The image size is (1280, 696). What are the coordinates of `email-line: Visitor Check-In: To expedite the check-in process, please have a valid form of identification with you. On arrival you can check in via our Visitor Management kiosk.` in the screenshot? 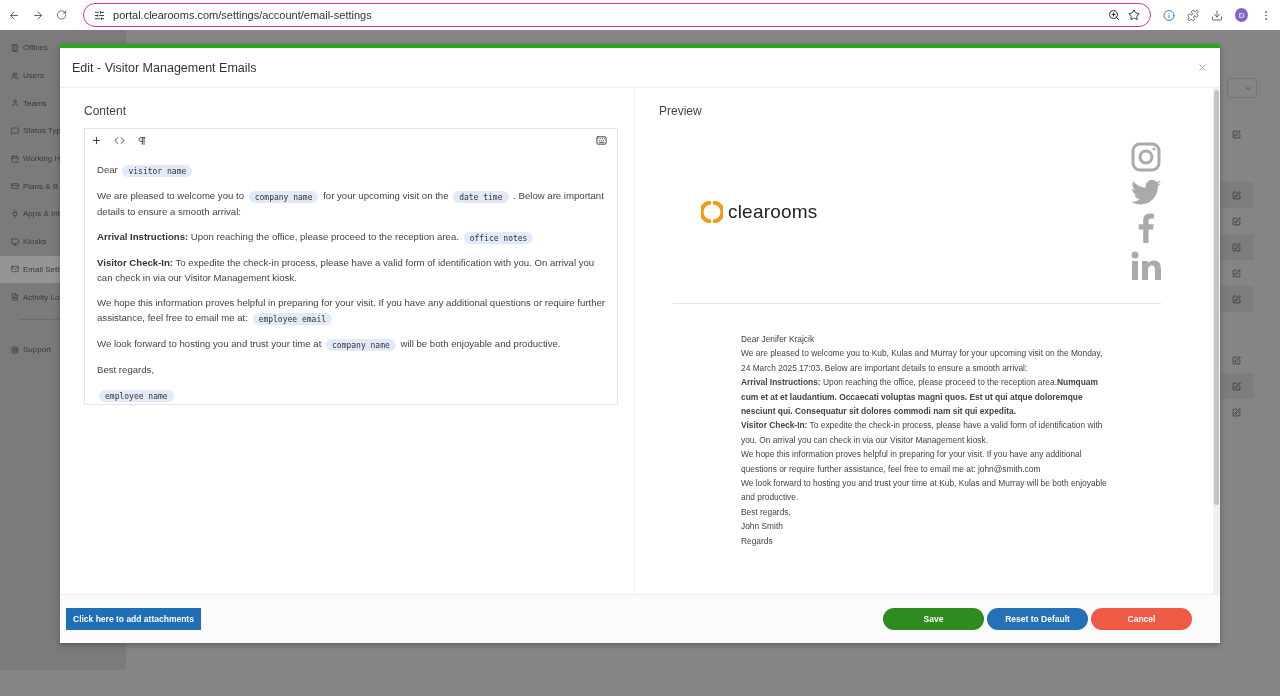 It's located at (922, 433).